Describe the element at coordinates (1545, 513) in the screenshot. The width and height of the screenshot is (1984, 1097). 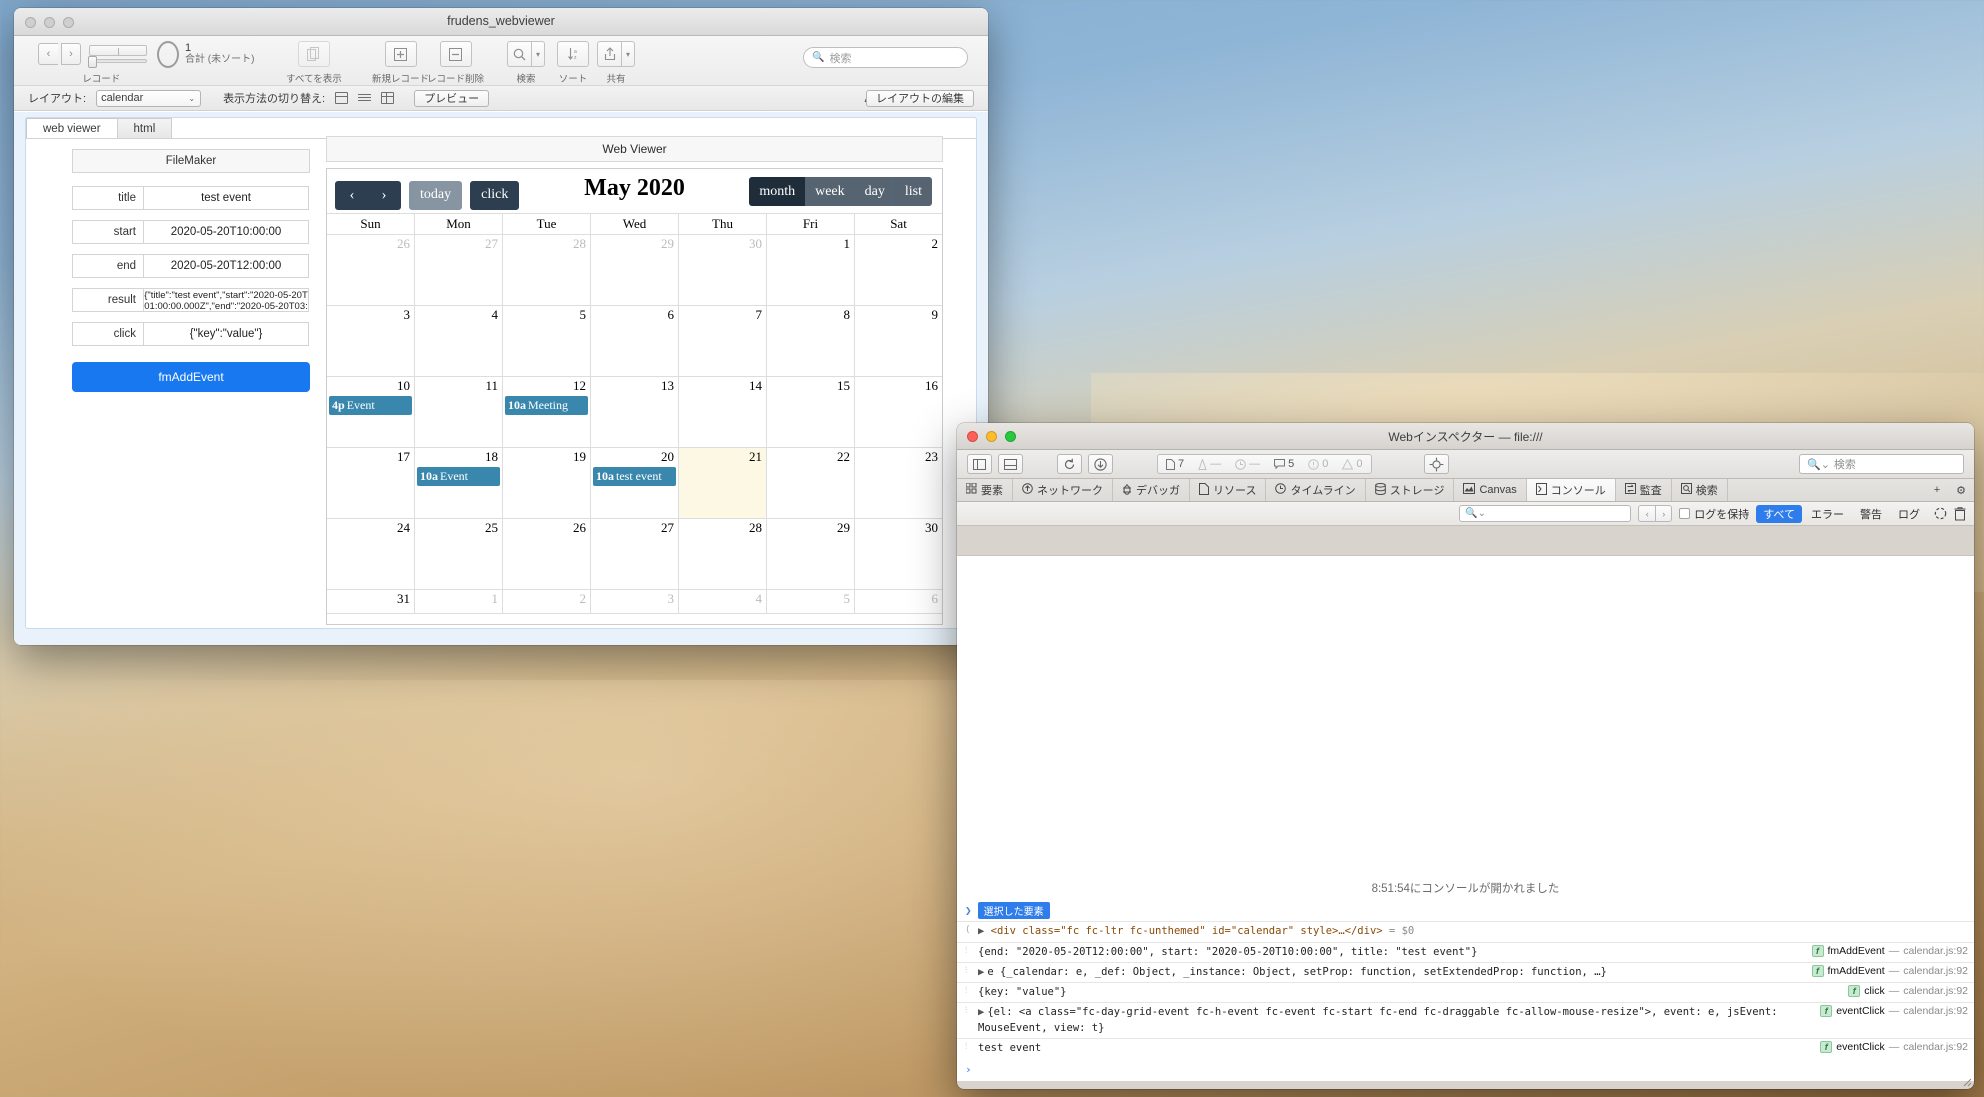
I see `console-filter-input: 🔍⌄` at that location.